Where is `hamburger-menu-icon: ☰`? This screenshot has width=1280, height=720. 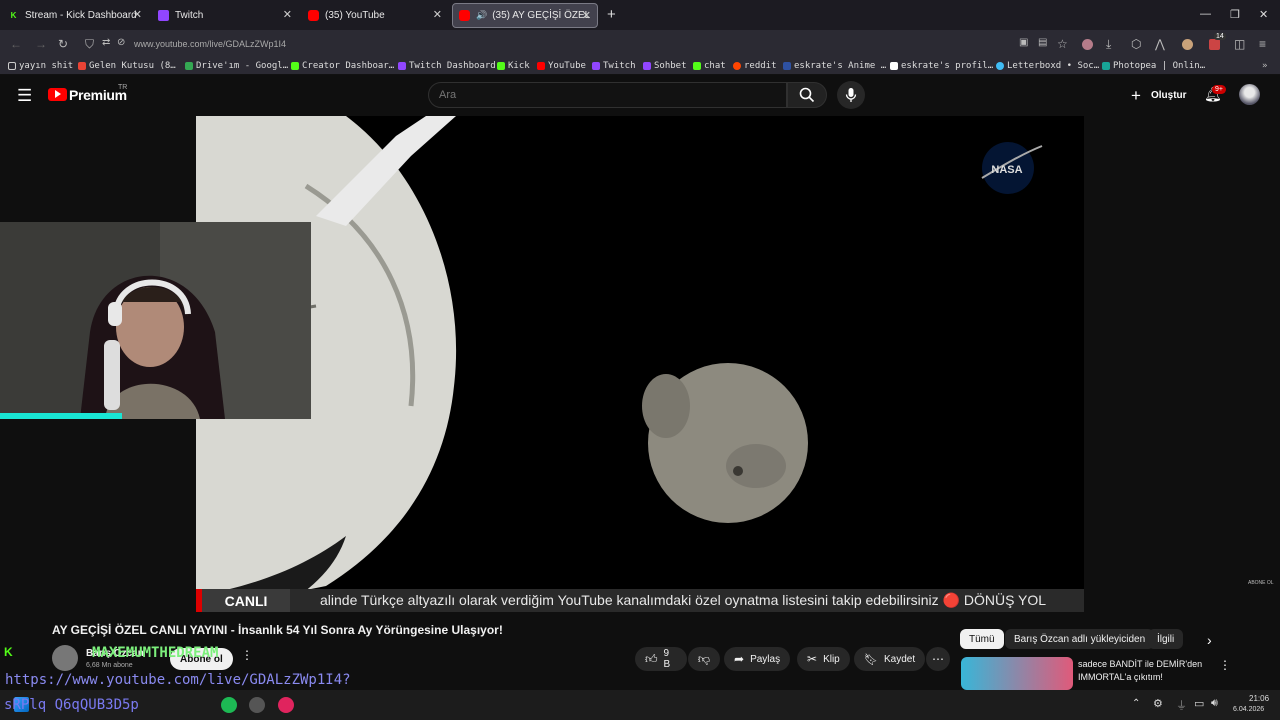 hamburger-menu-icon: ☰ is located at coordinates (24, 96).